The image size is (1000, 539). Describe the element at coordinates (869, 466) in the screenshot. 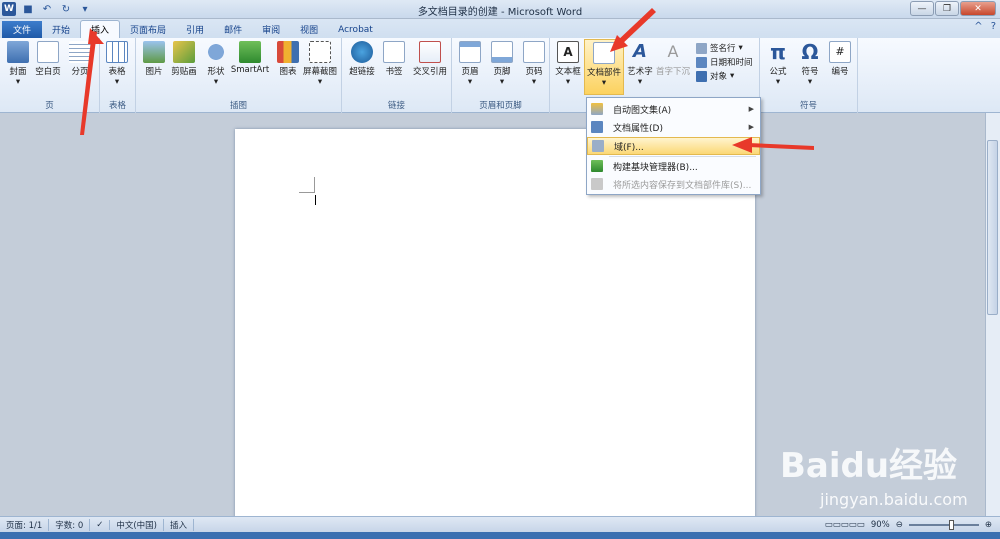

I see `watermark-brand: Baidu经验` at that location.